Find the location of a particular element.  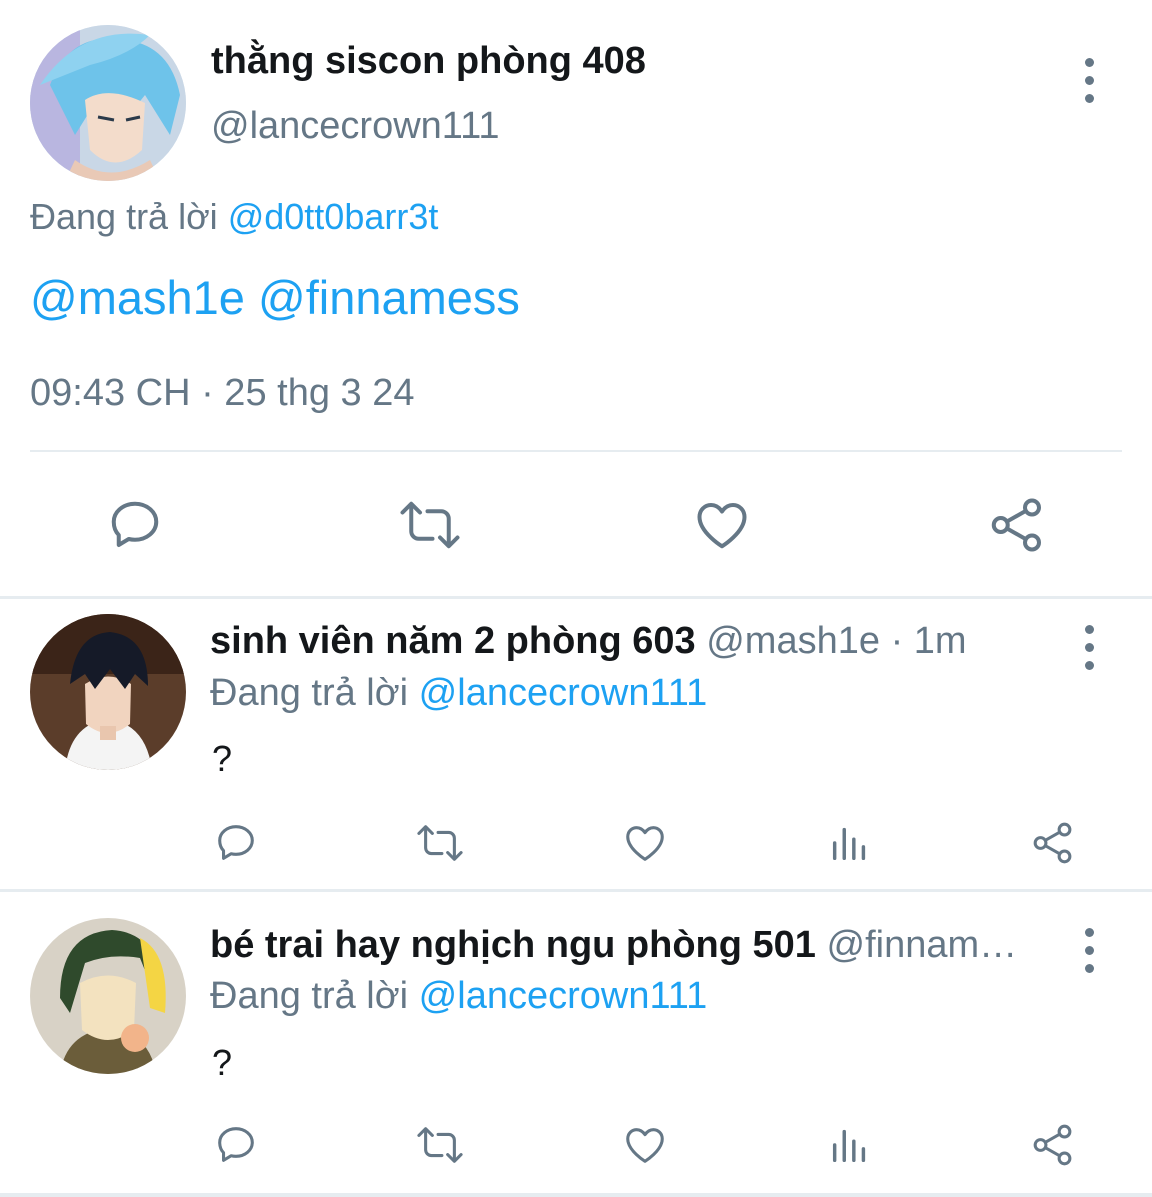

avatar-lancecrown111 is located at coordinates (108, 103).